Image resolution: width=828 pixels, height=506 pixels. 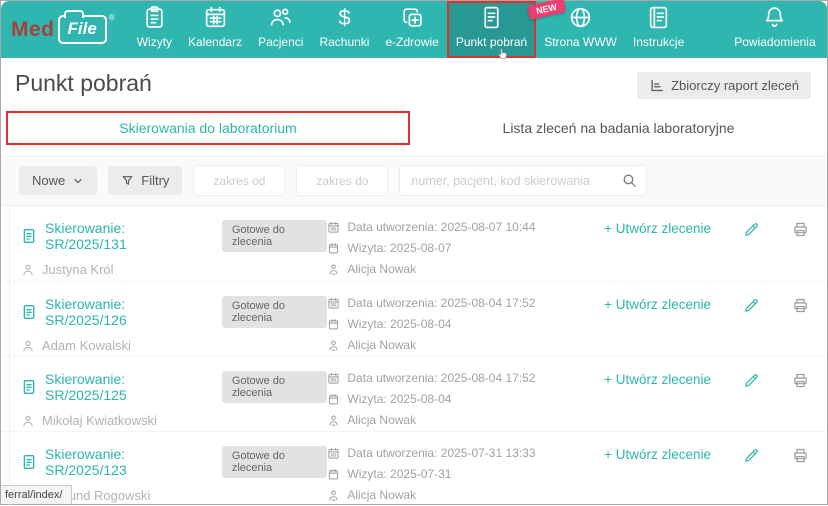 I want to click on status-dropdown: Nowe, so click(x=58, y=180).